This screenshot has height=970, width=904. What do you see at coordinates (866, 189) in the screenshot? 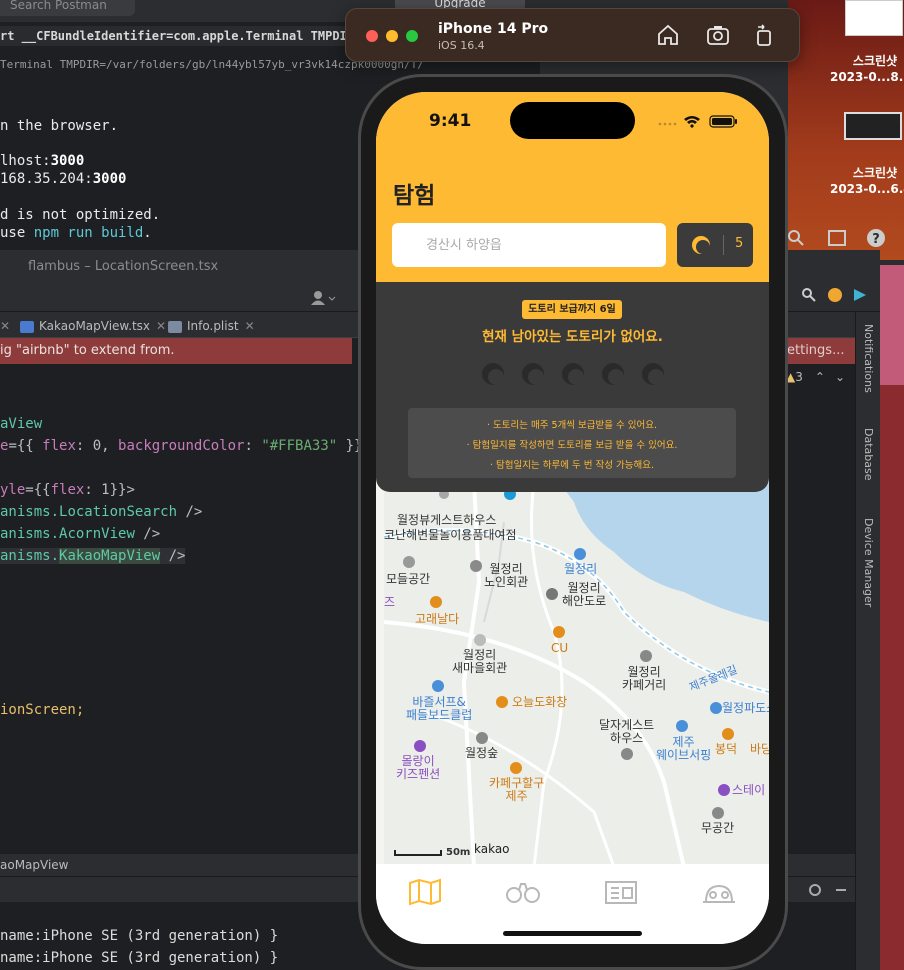
I see `file-date: 2023-0...6.42` at bounding box center [866, 189].